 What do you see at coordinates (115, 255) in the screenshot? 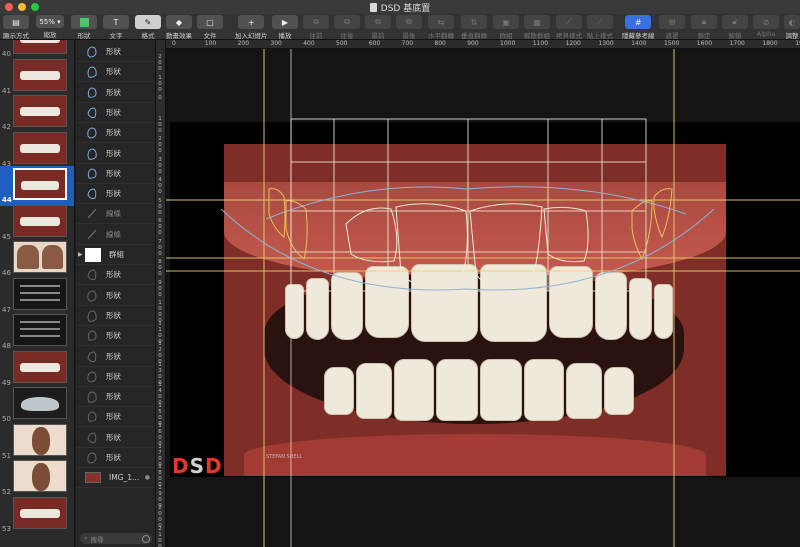
I see `layer-row: ▶ 群組` at bounding box center [115, 255].